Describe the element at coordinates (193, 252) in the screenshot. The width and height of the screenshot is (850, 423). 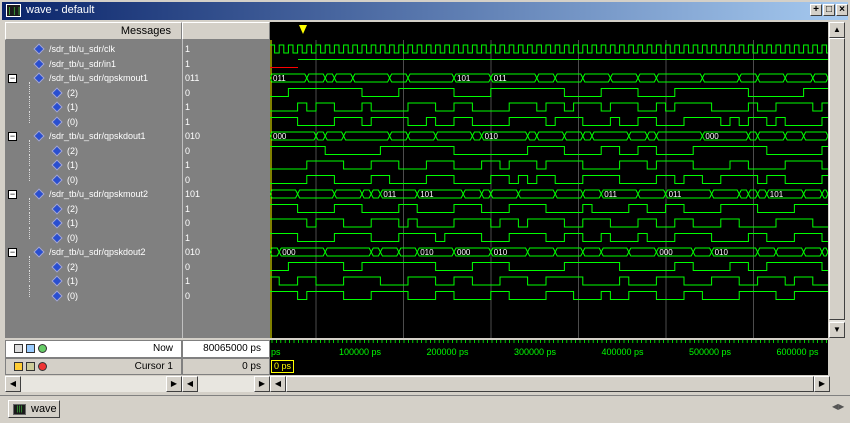
I see `signal-value: 010` at that location.